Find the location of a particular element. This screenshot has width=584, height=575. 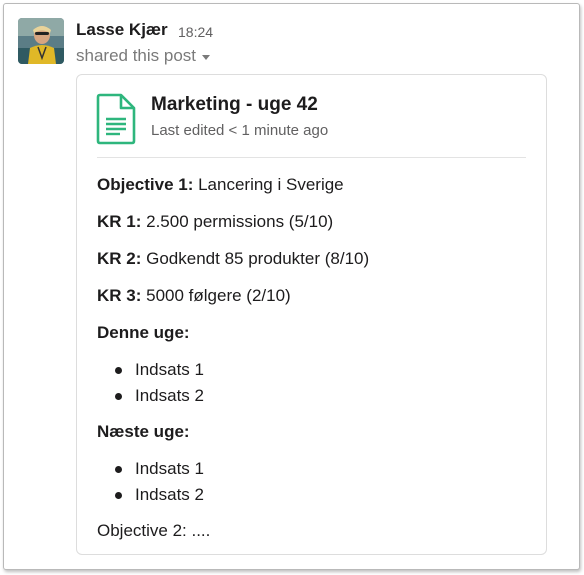

kr-line: KR 2: Godkendt 85 produkter (8/10) is located at coordinates (312, 259).